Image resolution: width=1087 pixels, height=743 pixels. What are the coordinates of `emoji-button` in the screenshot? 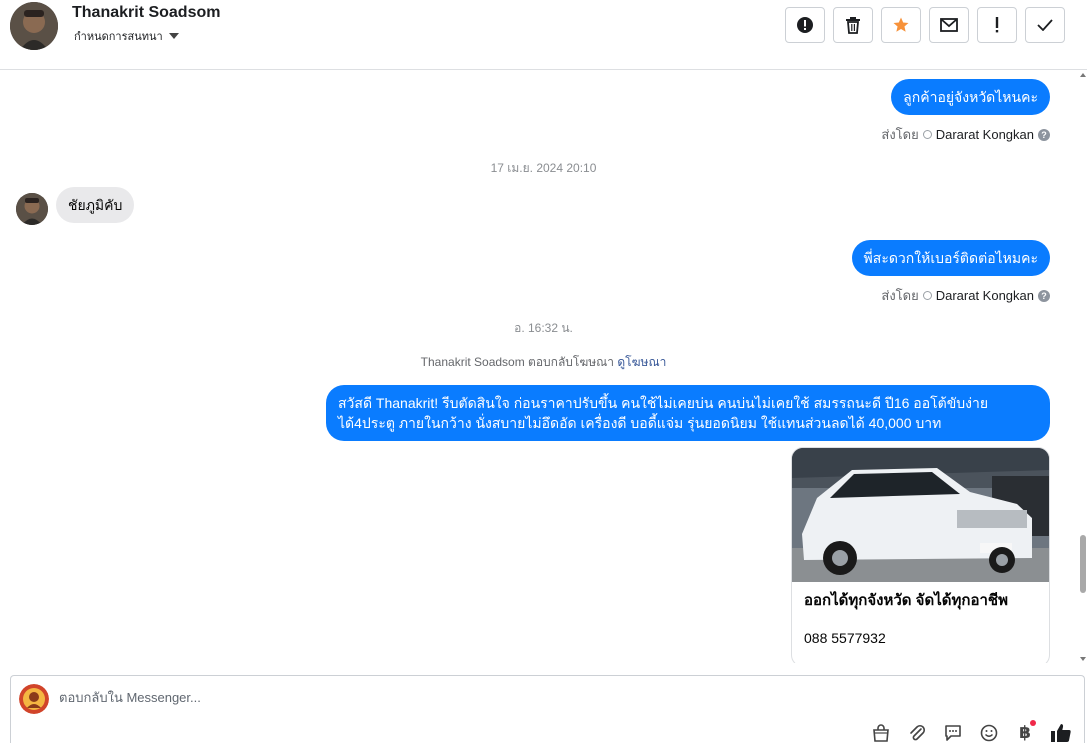 It's located at (989, 732).